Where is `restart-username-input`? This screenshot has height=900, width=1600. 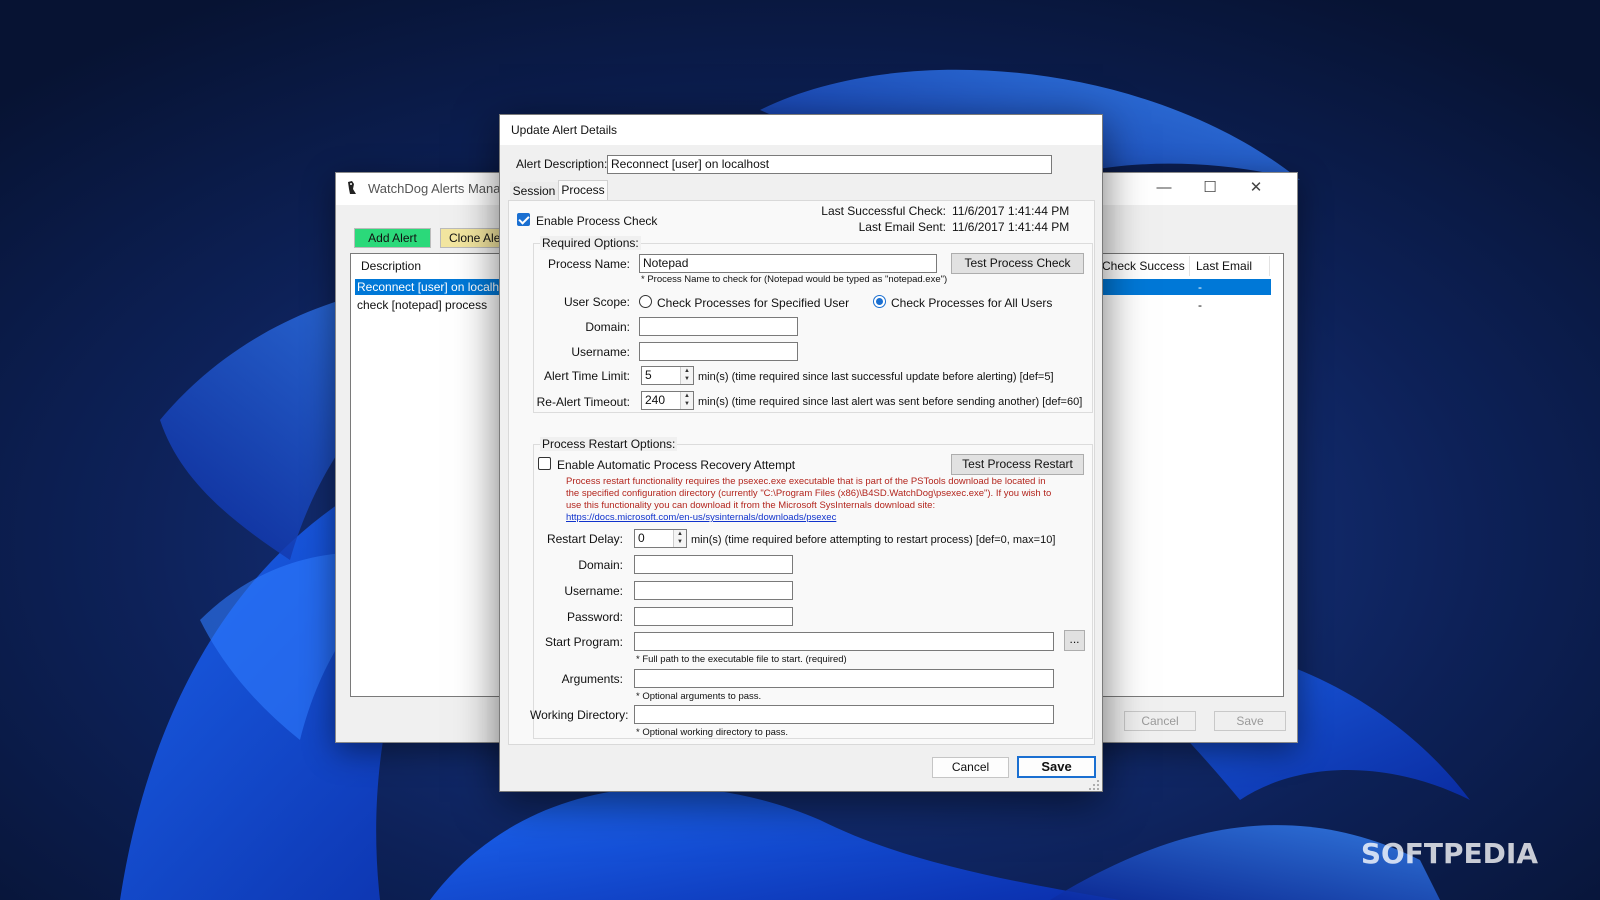
restart-username-input is located at coordinates (713, 590).